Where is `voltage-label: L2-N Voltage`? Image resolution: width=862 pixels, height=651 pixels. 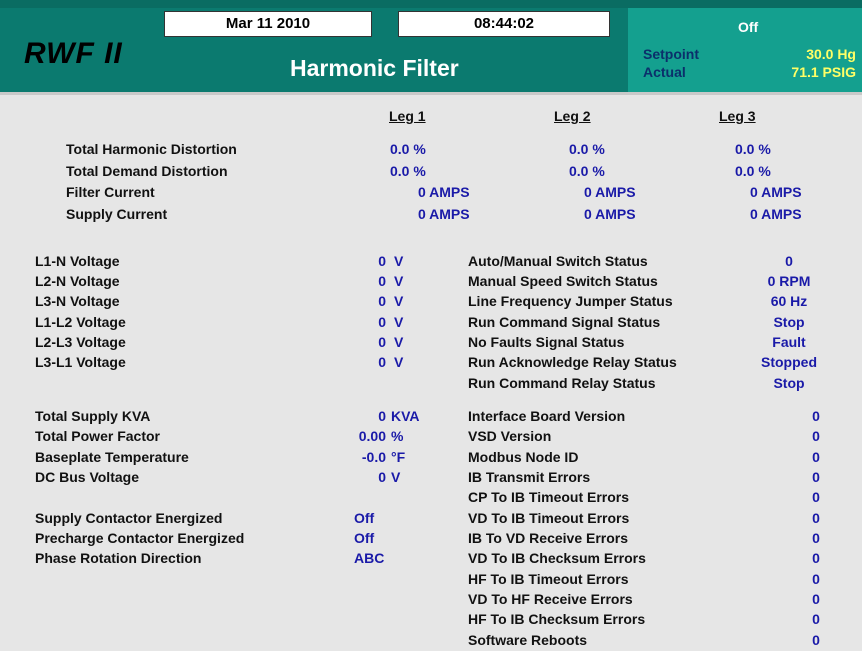 voltage-label: L2-N Voltage is located at coordinates (77, 281).